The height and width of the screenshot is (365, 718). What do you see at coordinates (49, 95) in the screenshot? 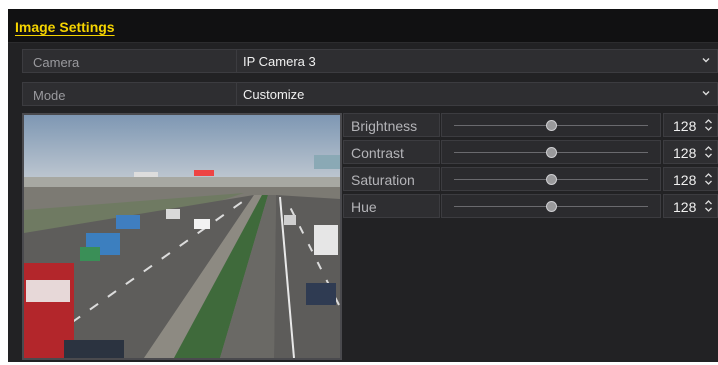
I see `mode-label: Mode` at bounding box center [49, 95].